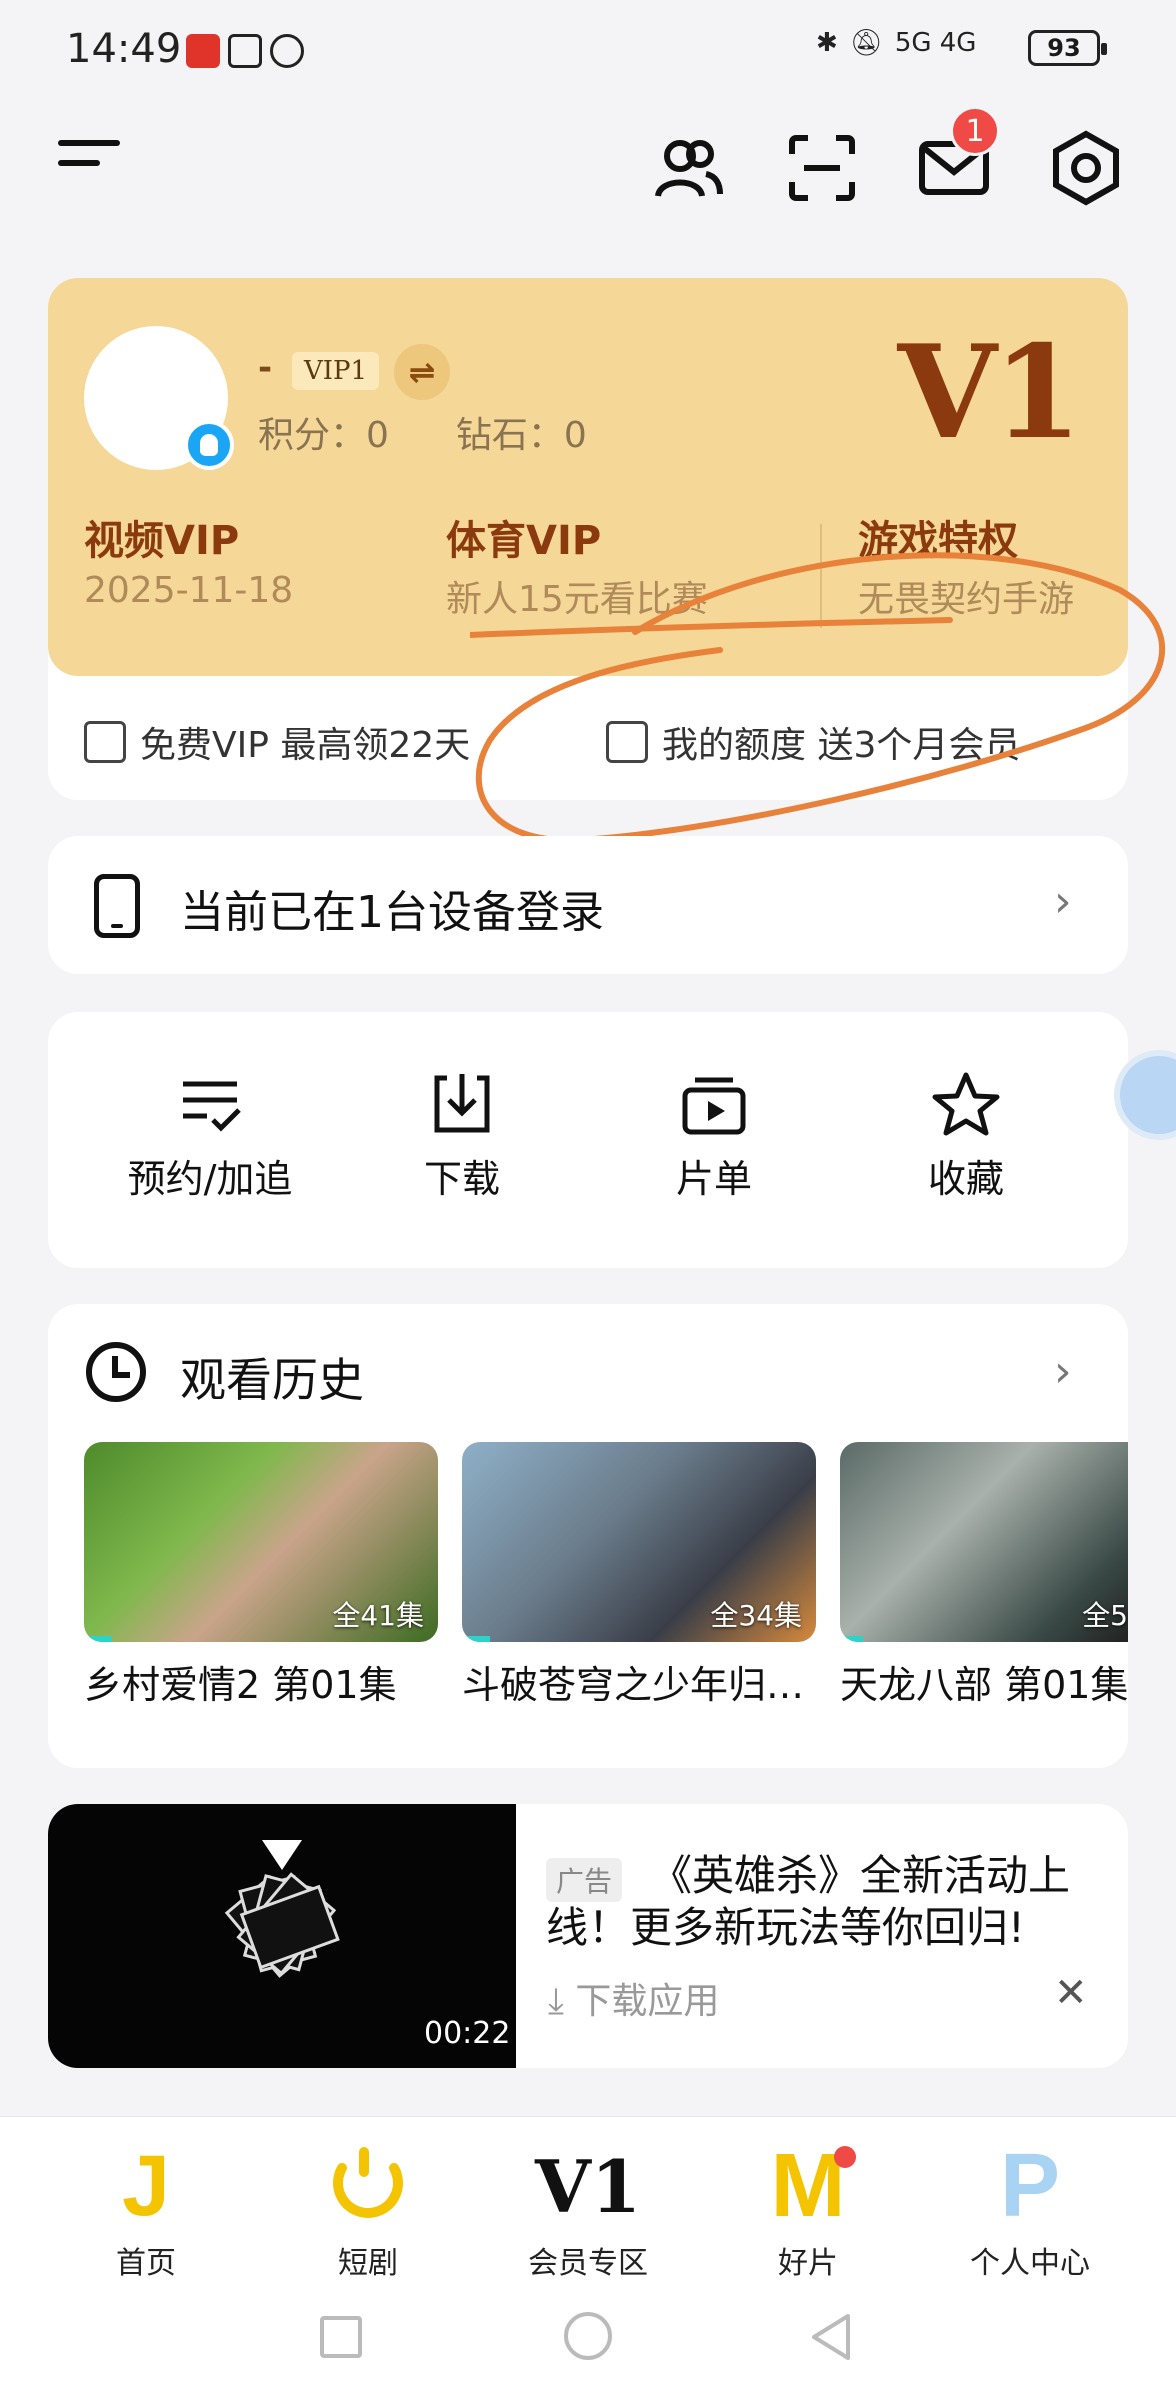 This screenshot has height=2400, width=1176. Describe the element at coordinates (116, 1372) in the screenshot. I see `clock-icon` at that location.